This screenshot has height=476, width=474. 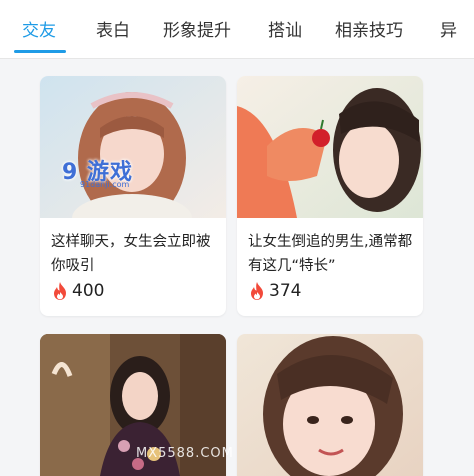 I want to click on article-thumbnail: 9 游戏 91danji.com, so click(x=133, y=147).